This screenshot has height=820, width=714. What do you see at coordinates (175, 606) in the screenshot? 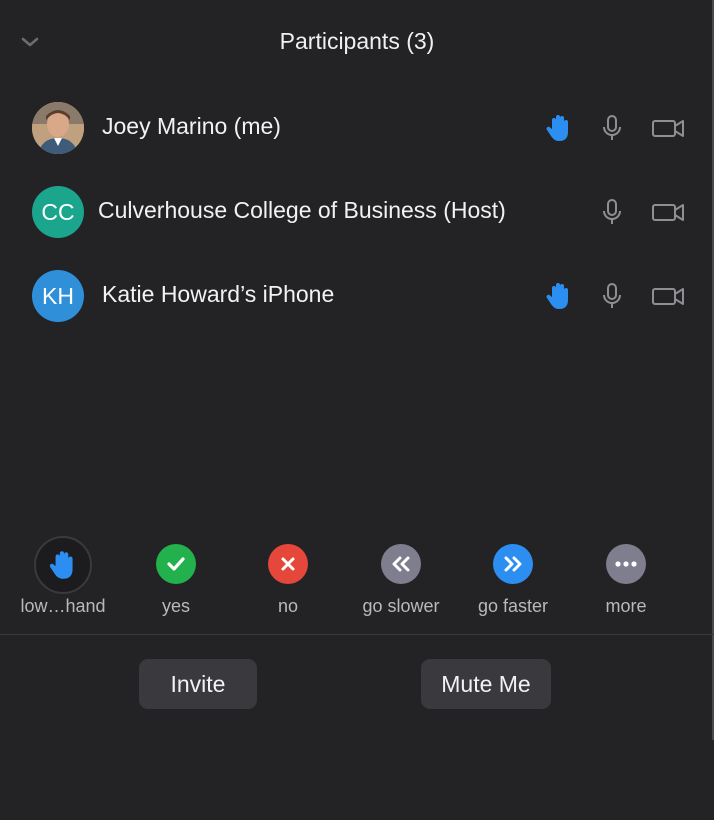
I see `reaction-label: yes` at bounding box center [175, 606].